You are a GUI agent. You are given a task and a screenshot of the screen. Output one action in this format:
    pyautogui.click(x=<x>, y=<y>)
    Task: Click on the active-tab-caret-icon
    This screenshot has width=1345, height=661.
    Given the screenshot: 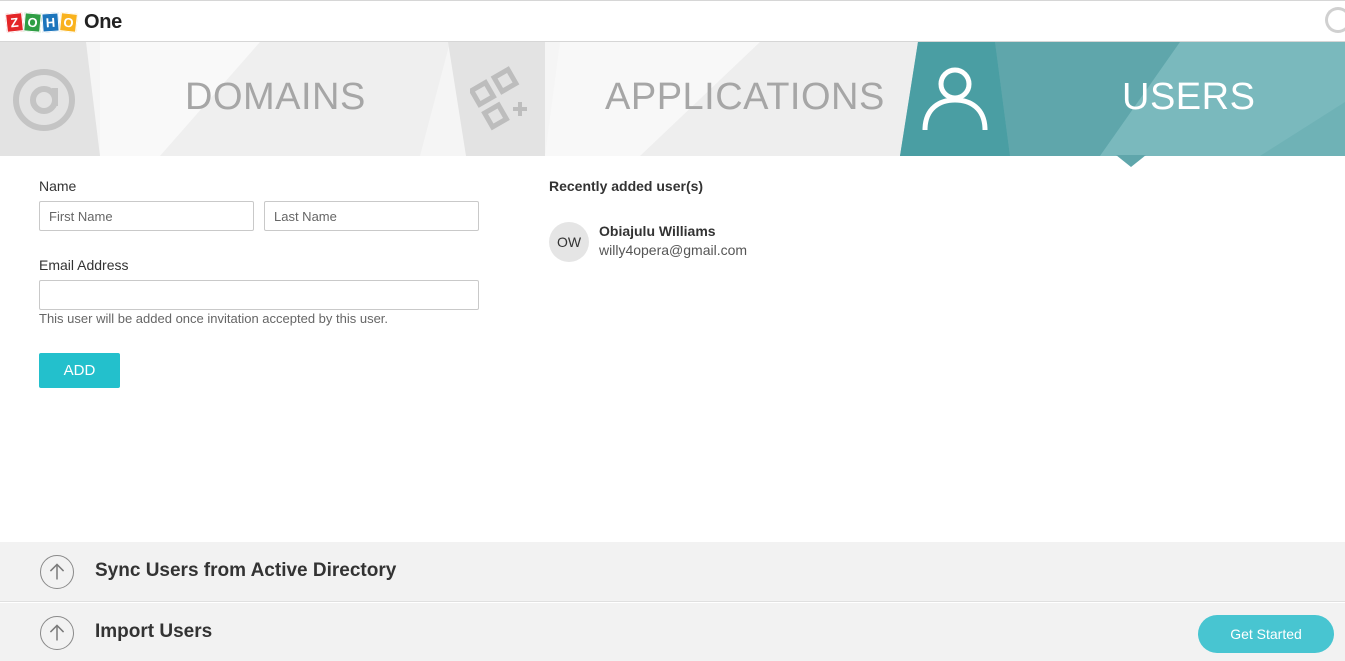 What is the action you would take?
    pyautogui.click(x=1131, y=161)
    